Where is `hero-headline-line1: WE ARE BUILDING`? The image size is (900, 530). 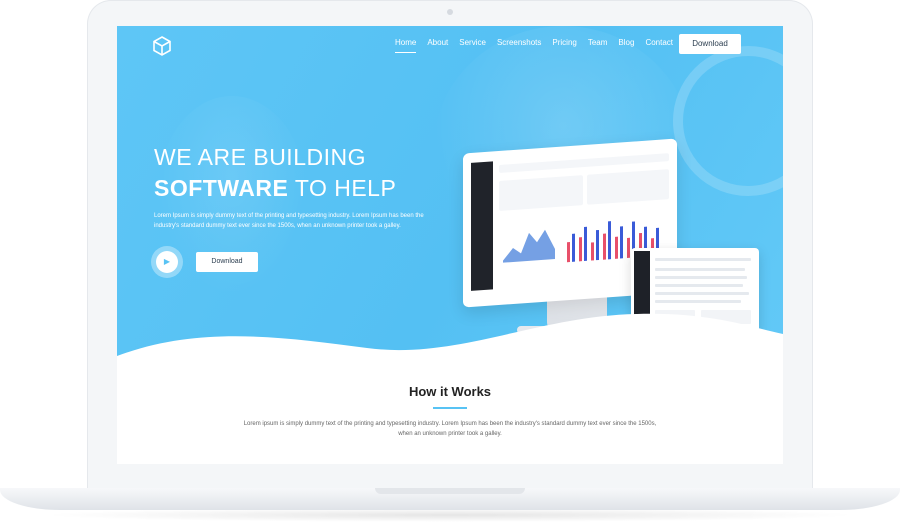 hero-headline-line1: WE ARE BUILDING is located at coordinates (260, 157).